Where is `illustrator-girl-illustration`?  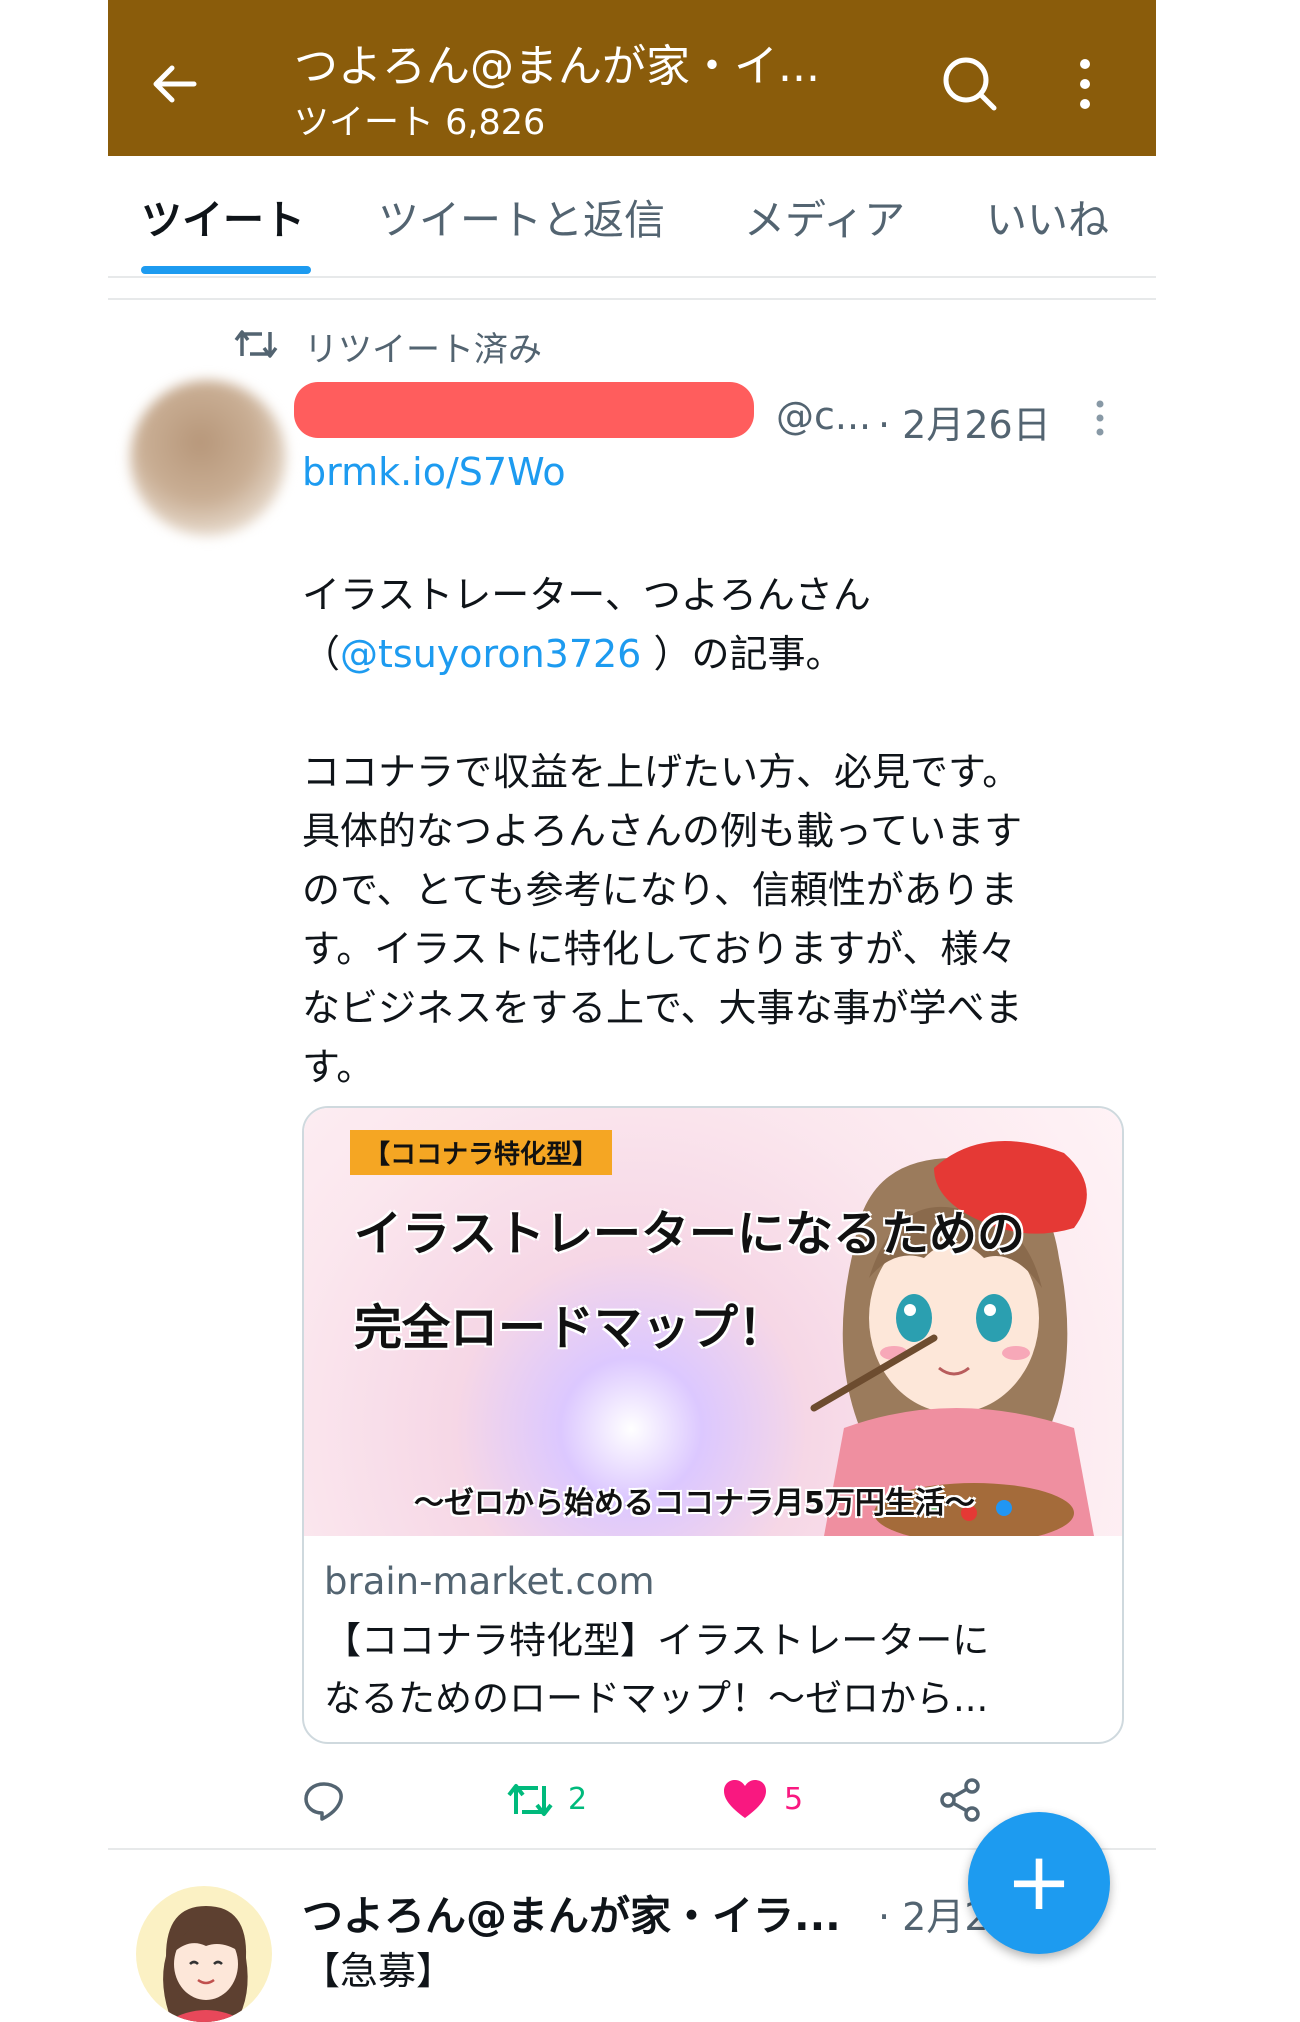 illustrator-girl-illustration is located at coordinates (952, 1338).